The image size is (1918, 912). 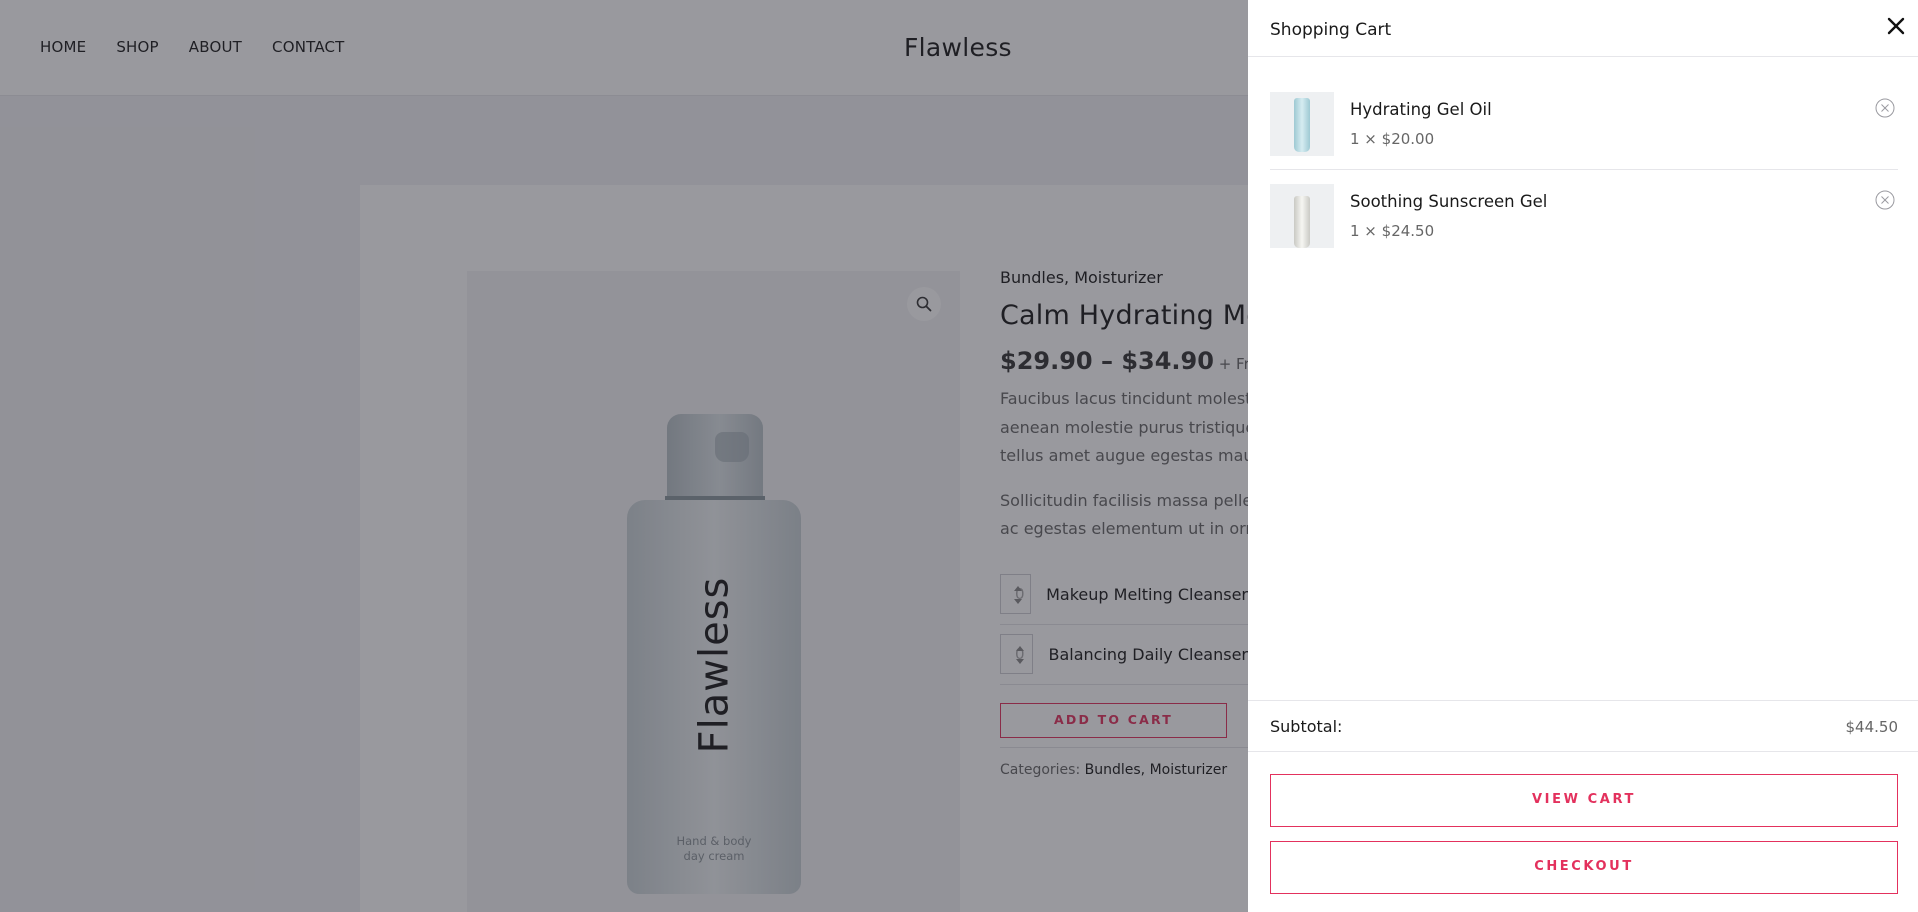 What do you see at coordinates (1331, 30) in the screenshot?
I see `cart-title: Shopping Cart` at bounding box center [1331, 30].